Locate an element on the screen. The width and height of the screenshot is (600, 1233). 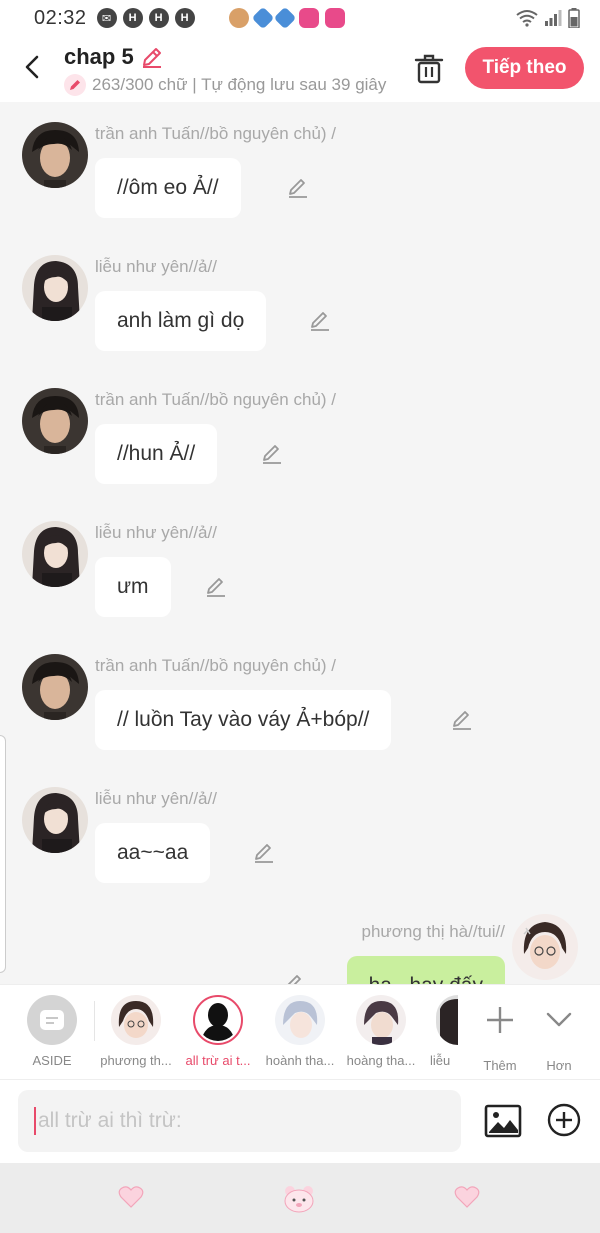
avatar-self is located at coordinates (545, 947).